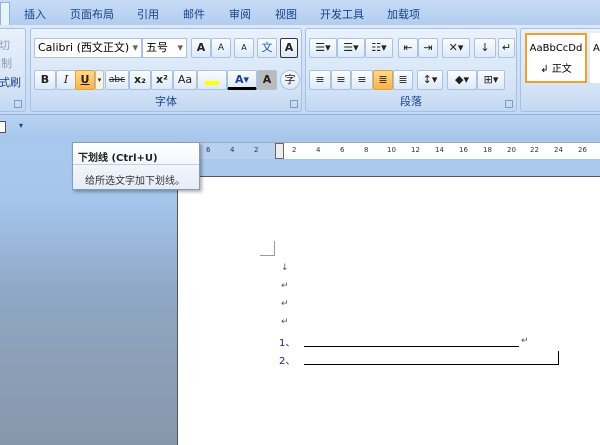 The height and width of the screenshot is (445, 600). Describe the element at coordinates (428, 48) in the screenshot. I see `increase-indent-button: ⇥` at that location.